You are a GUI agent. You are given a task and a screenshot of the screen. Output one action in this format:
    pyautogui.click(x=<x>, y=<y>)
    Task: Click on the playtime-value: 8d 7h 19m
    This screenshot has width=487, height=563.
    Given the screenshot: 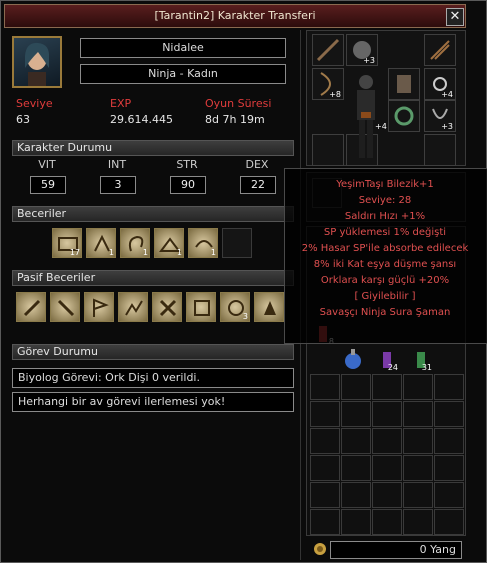 What is the action you would take?
    pyautogui.click(x=235, y=119)
    